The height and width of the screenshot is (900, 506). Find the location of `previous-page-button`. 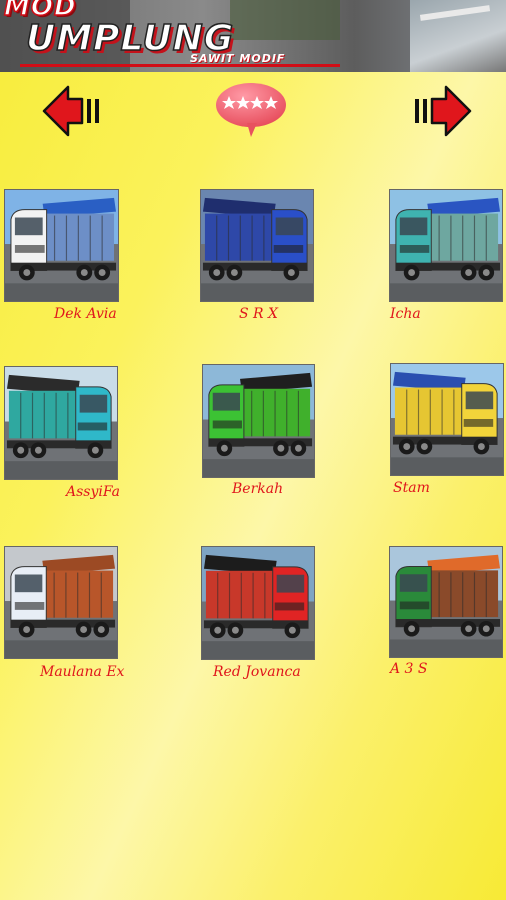

previous-page-button is located at coordinates (73, 111).